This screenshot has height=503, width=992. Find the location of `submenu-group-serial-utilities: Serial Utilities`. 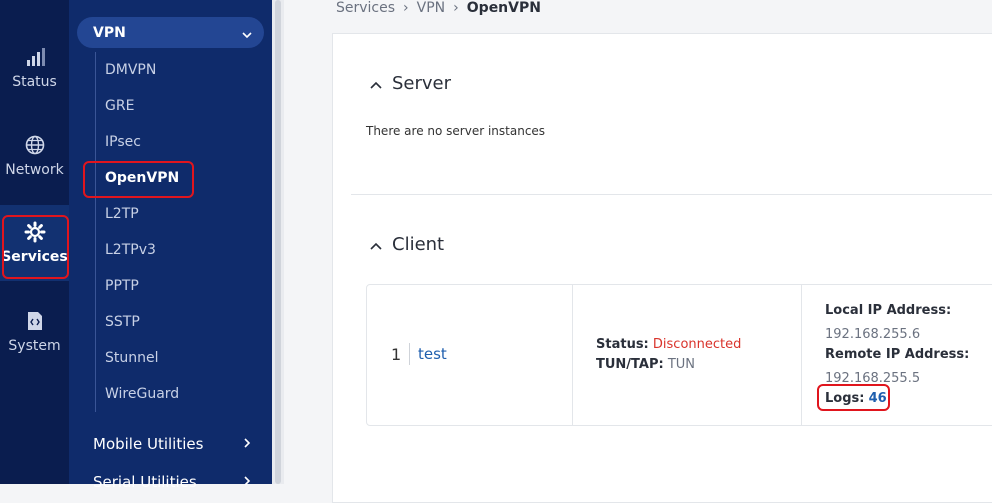

submenu-group-serial-utilities: Serial Utilities is located at coordinates (172, 482).